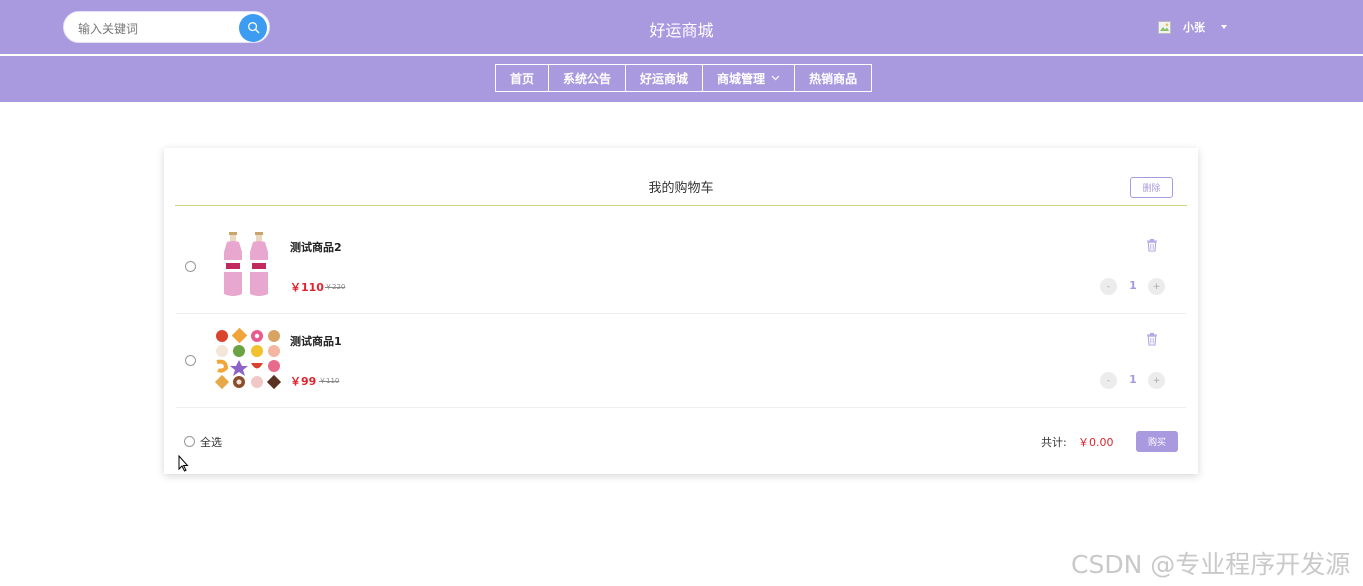  I want to click on product-price: ￥99, so click(303, 381).